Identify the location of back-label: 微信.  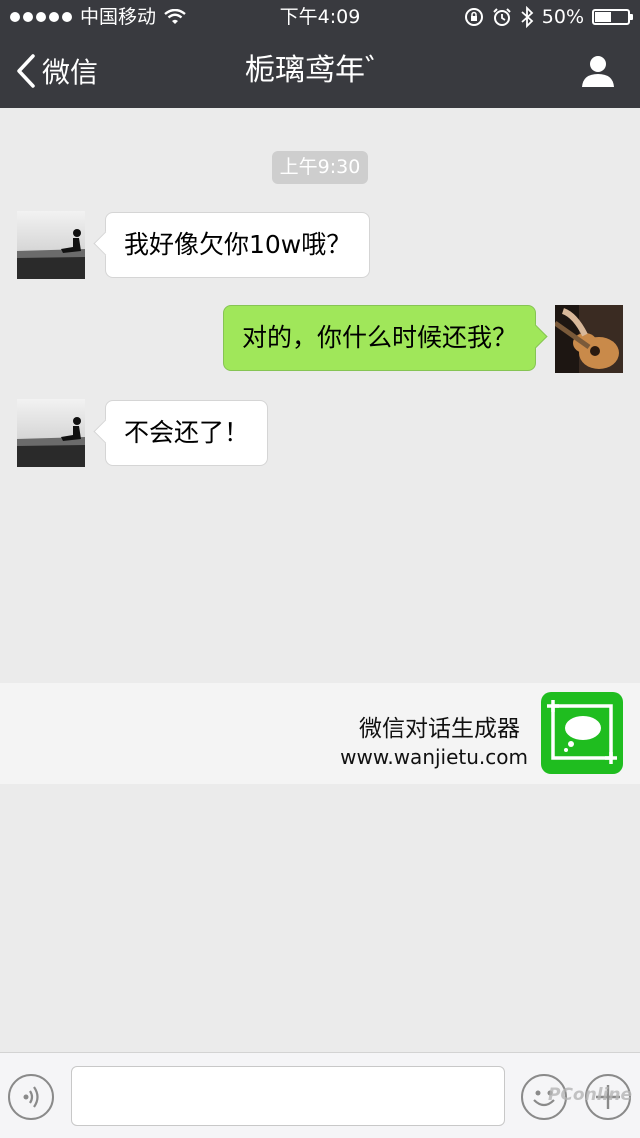
(70, 72).